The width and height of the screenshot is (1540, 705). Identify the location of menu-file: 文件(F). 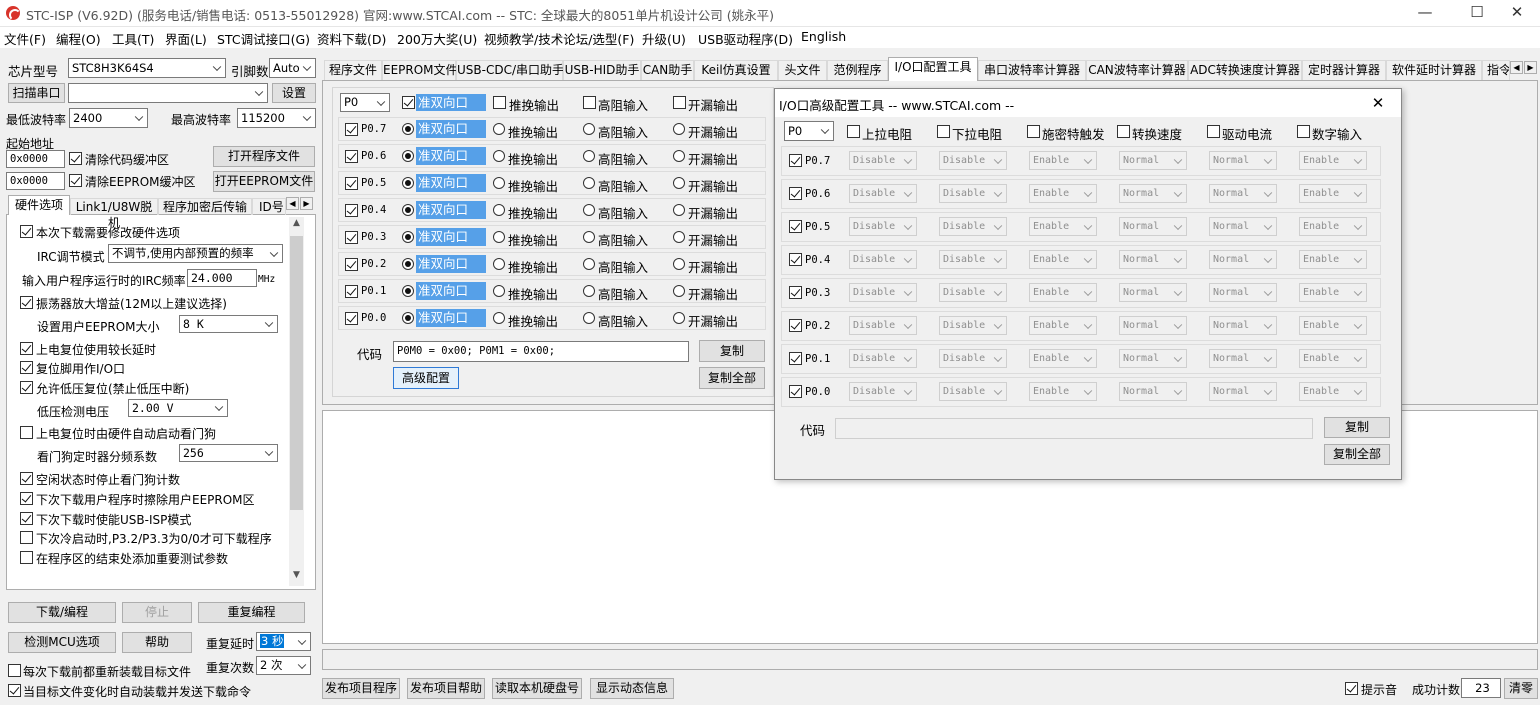
(25, 38).